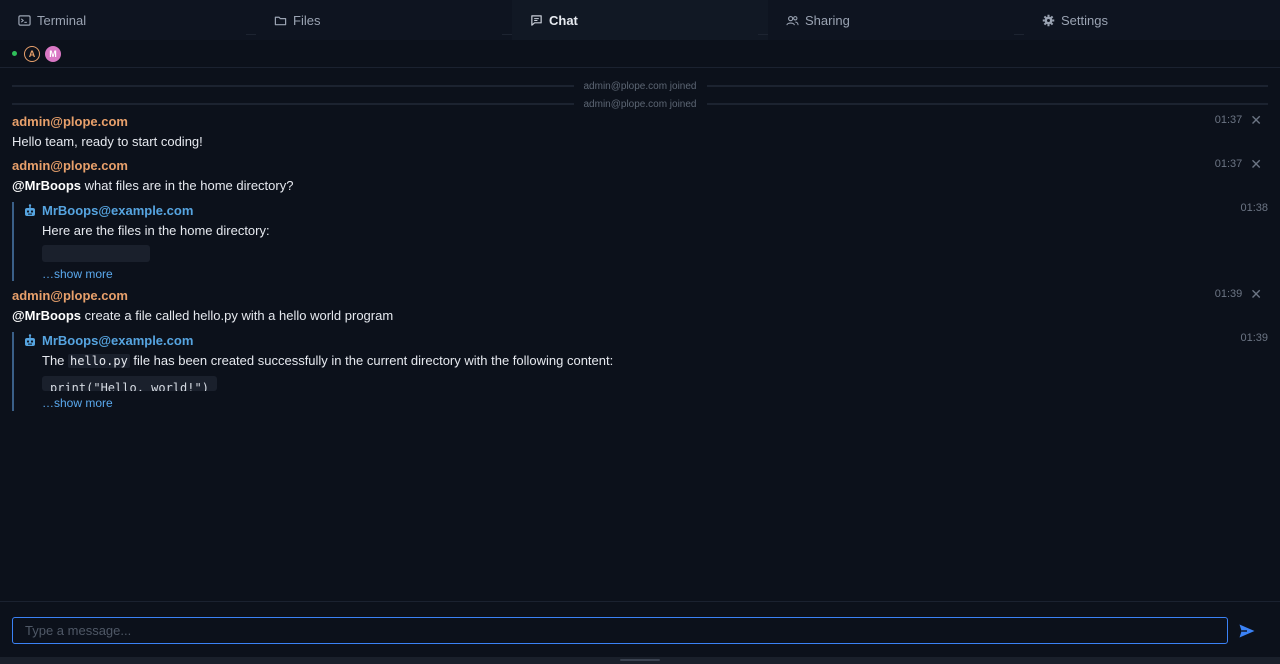 This screenshot has width=1280, height=664. I want to click on presence-bar: A M, so click(640, 54).